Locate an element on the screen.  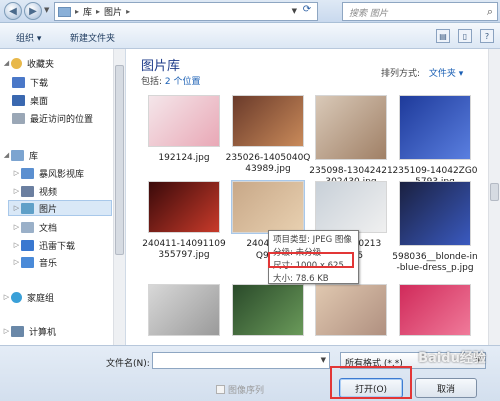
sidebar-item-computer: ▷ 计算机 is located at coordinates (58, 331).